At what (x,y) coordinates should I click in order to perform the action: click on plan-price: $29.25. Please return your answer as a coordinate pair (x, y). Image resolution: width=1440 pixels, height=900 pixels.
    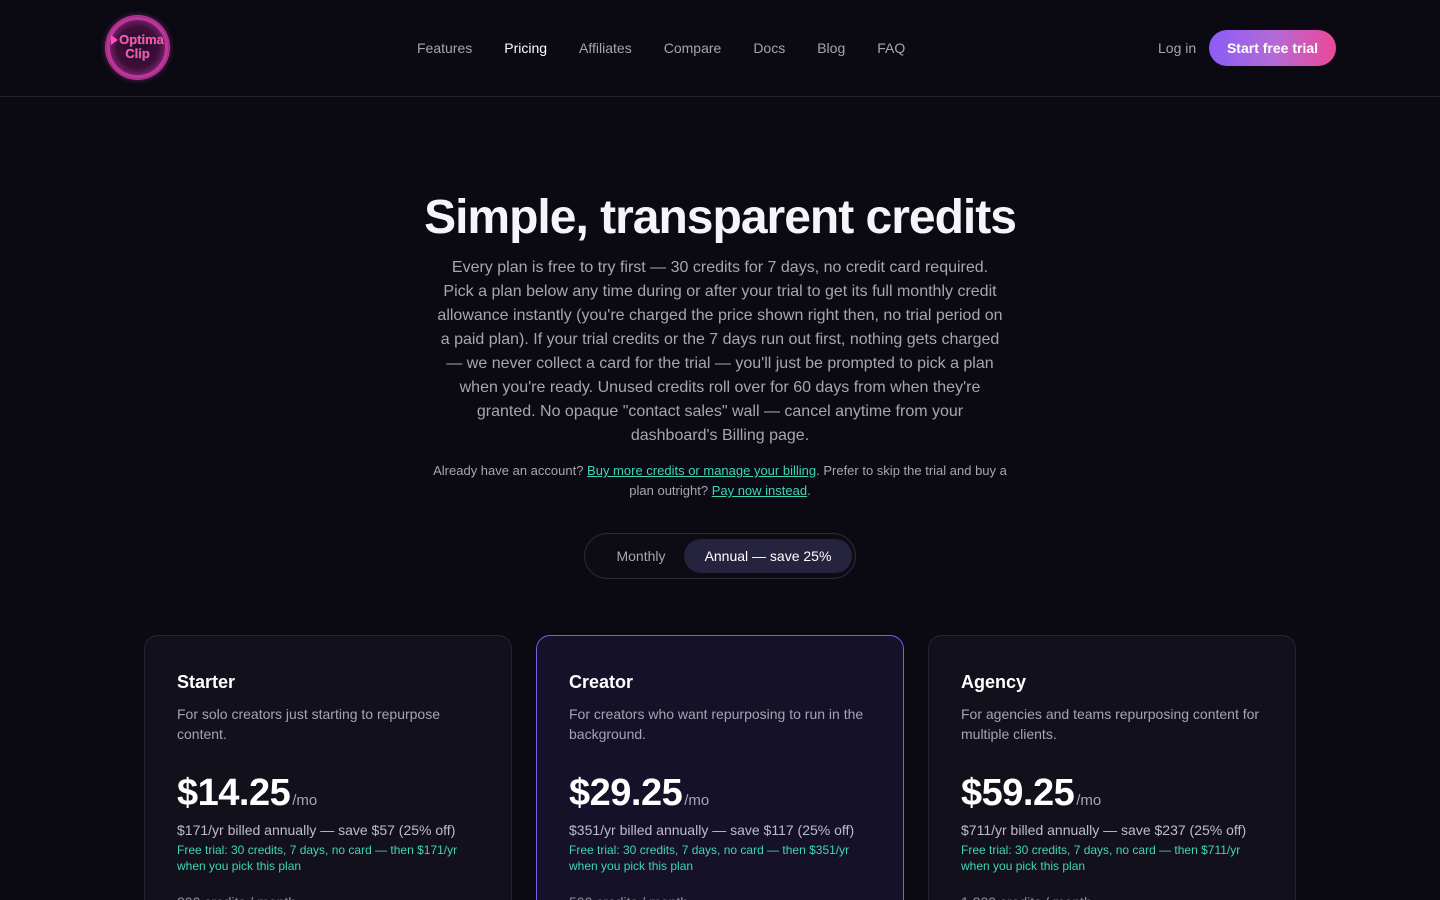
    Looking at the image, I should click on (626, 793).